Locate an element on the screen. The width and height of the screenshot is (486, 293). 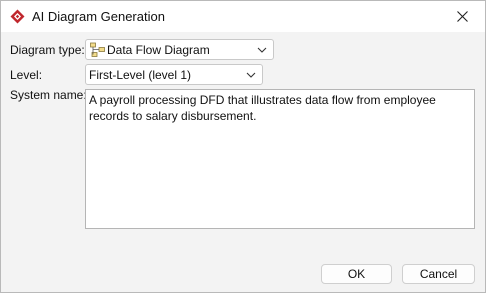
title-bar: AI Diagram Generation is located at coordinates (243, 16).